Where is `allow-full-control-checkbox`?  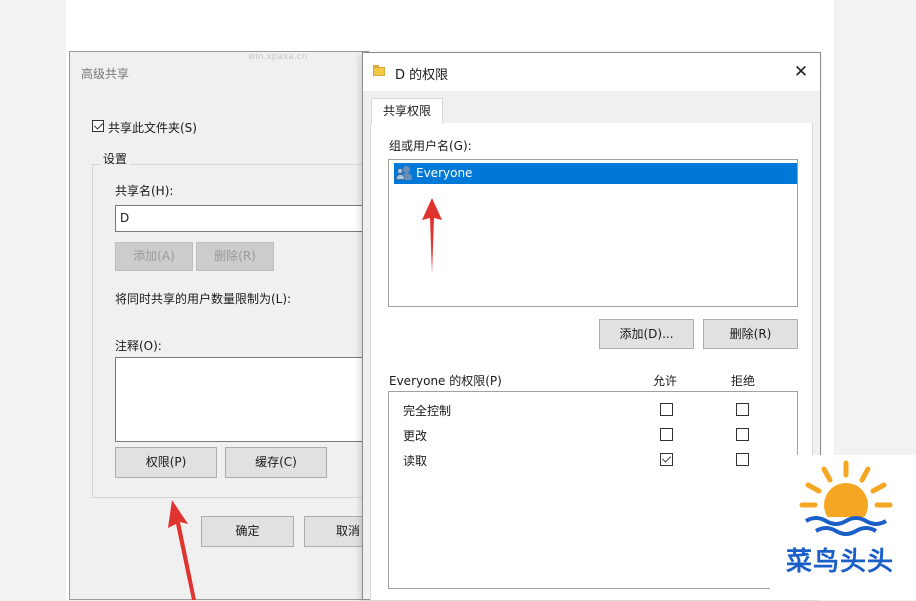 allow-full-control-checkbox is located at coordinates (666, 409).